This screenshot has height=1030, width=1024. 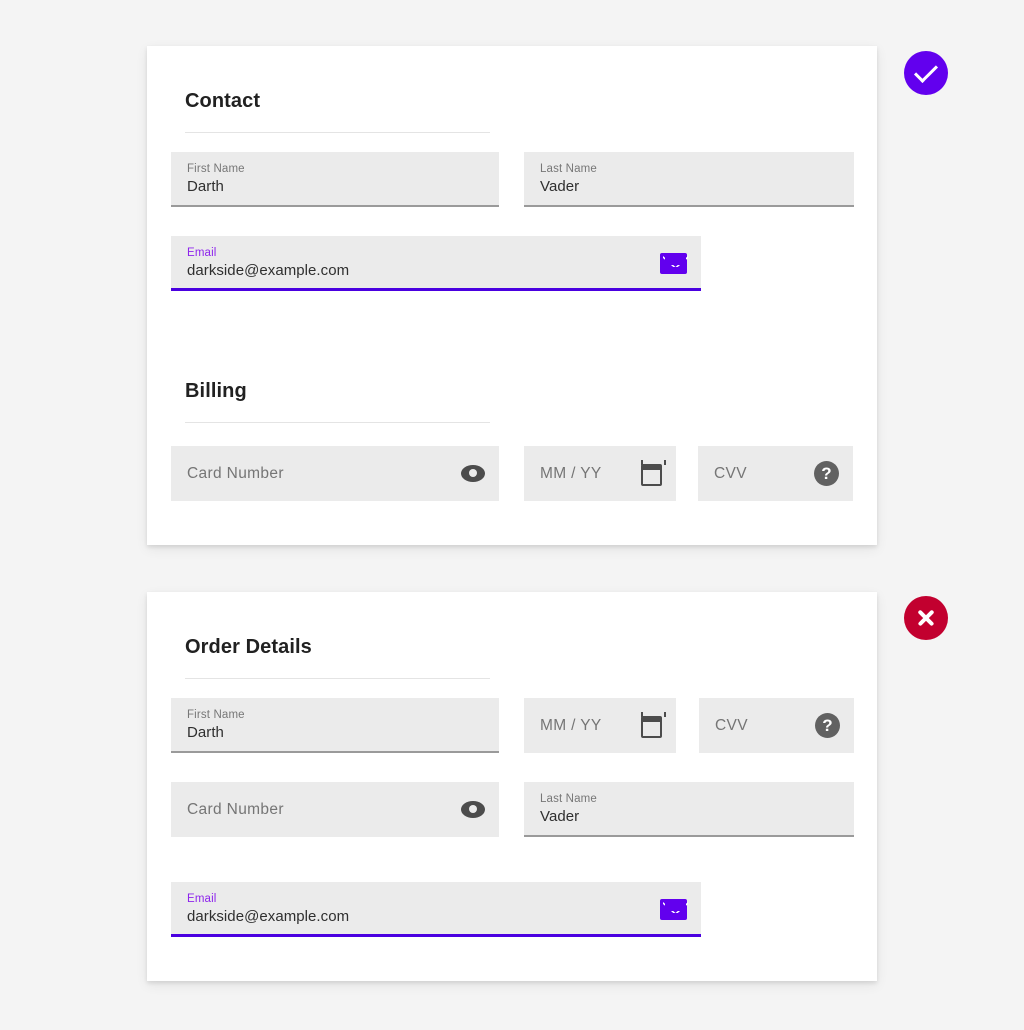 I want to click on section-title: Contact, so click(x=223, y=101).